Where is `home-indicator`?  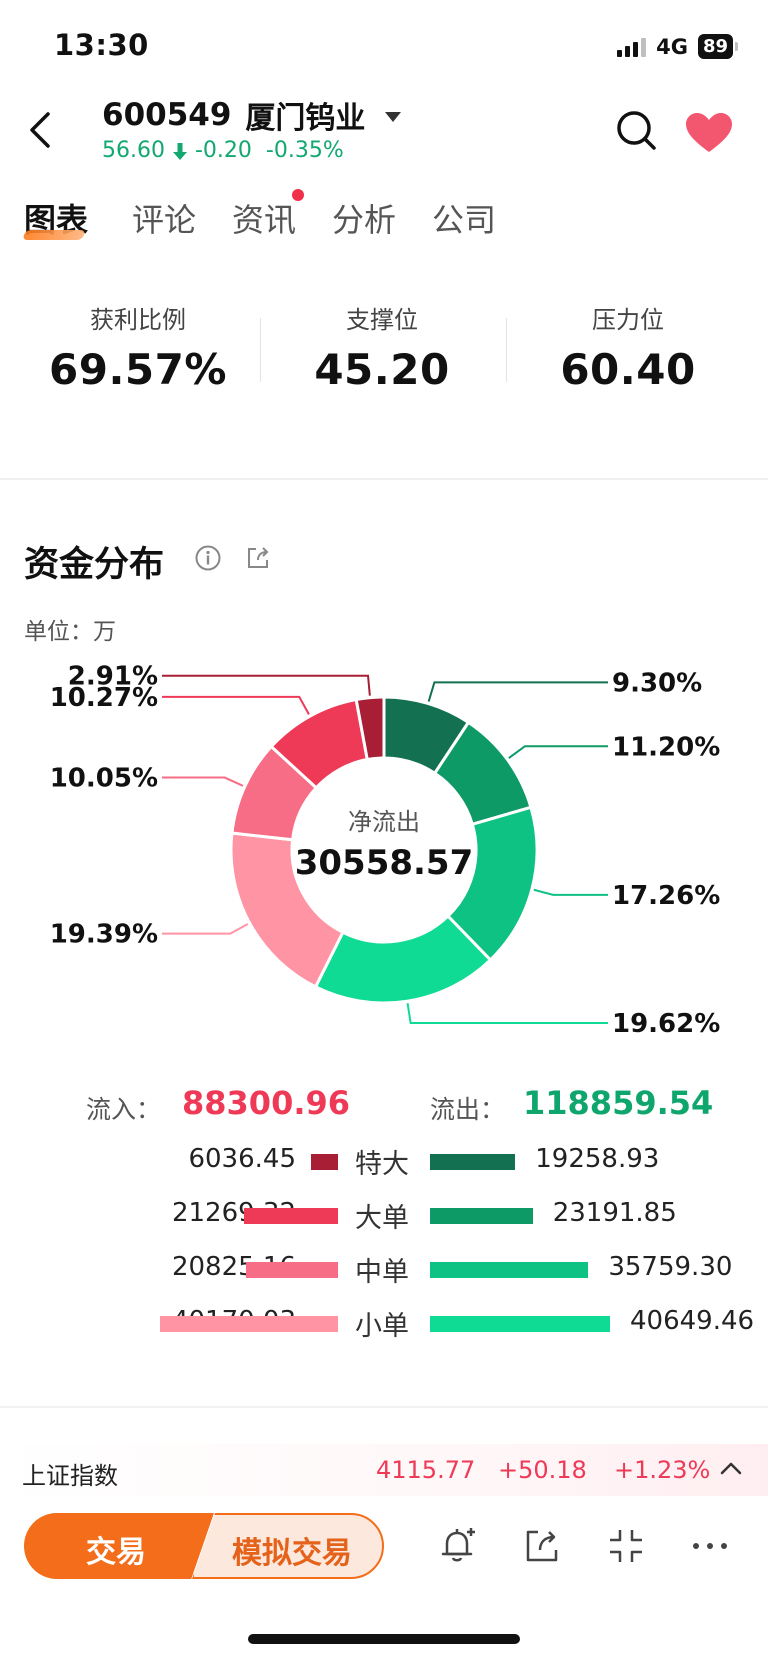 home-indicator is located at coordinates (384, 1639).